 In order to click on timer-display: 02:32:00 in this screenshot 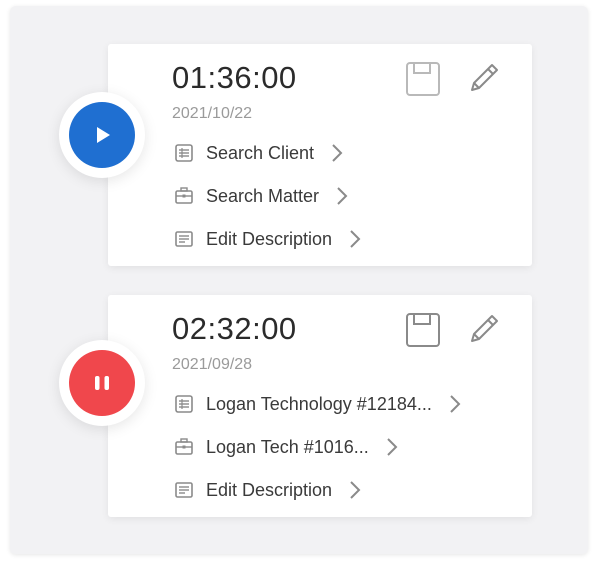, I will do `click(234, 328)`.